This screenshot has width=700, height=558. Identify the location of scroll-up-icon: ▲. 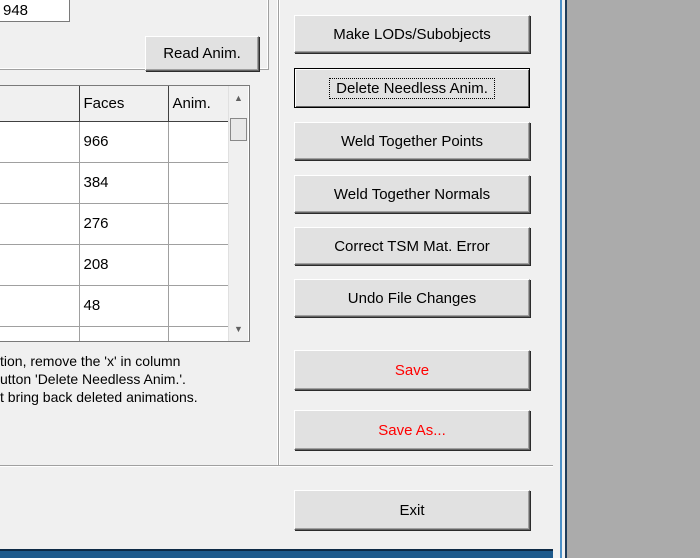
(238, 98).